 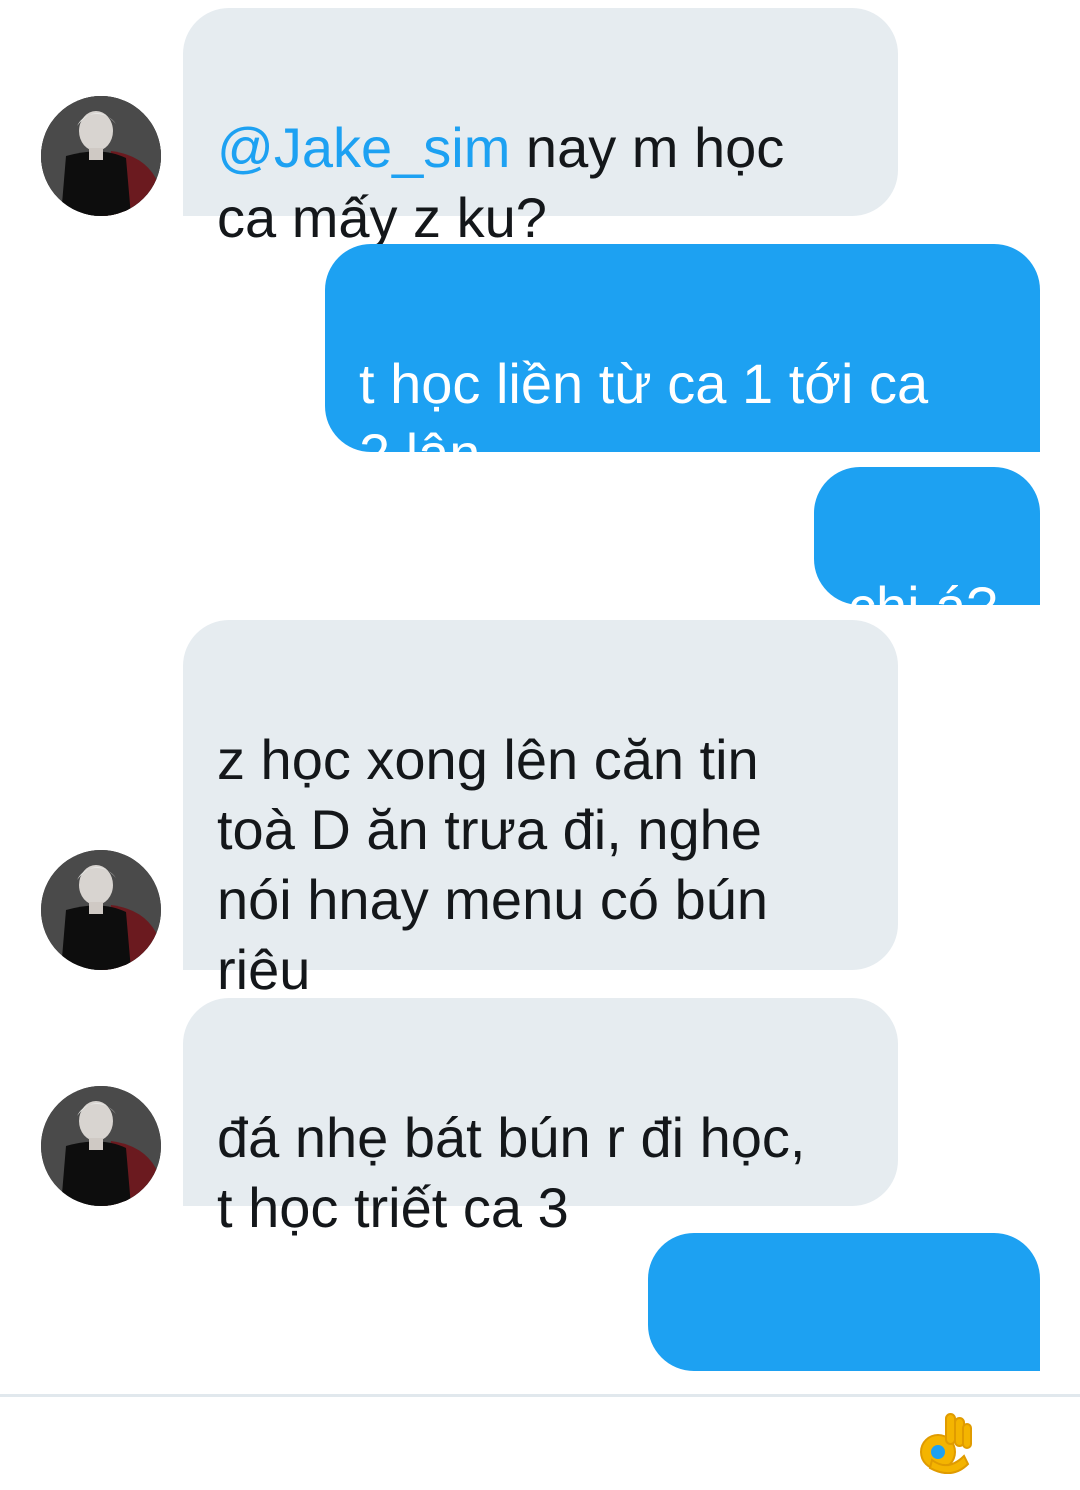 What do you see at coordinates (644, 418) in the screenshot?
I see `message-text: t học liền từ ca 1 tới ca 2 lận` at bounding box center [644, 418].